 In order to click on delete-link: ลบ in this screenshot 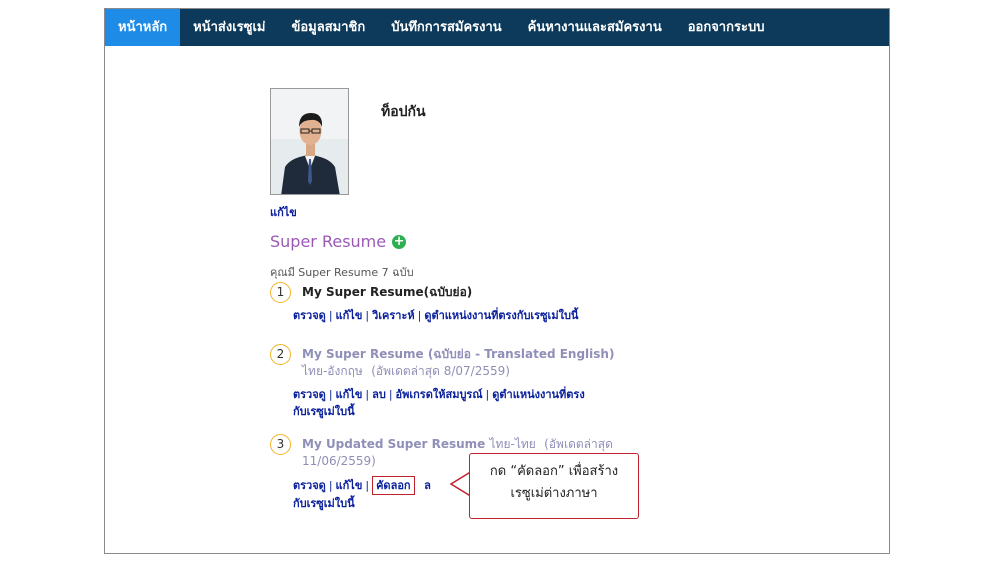, I will do `click(379, 394)`.